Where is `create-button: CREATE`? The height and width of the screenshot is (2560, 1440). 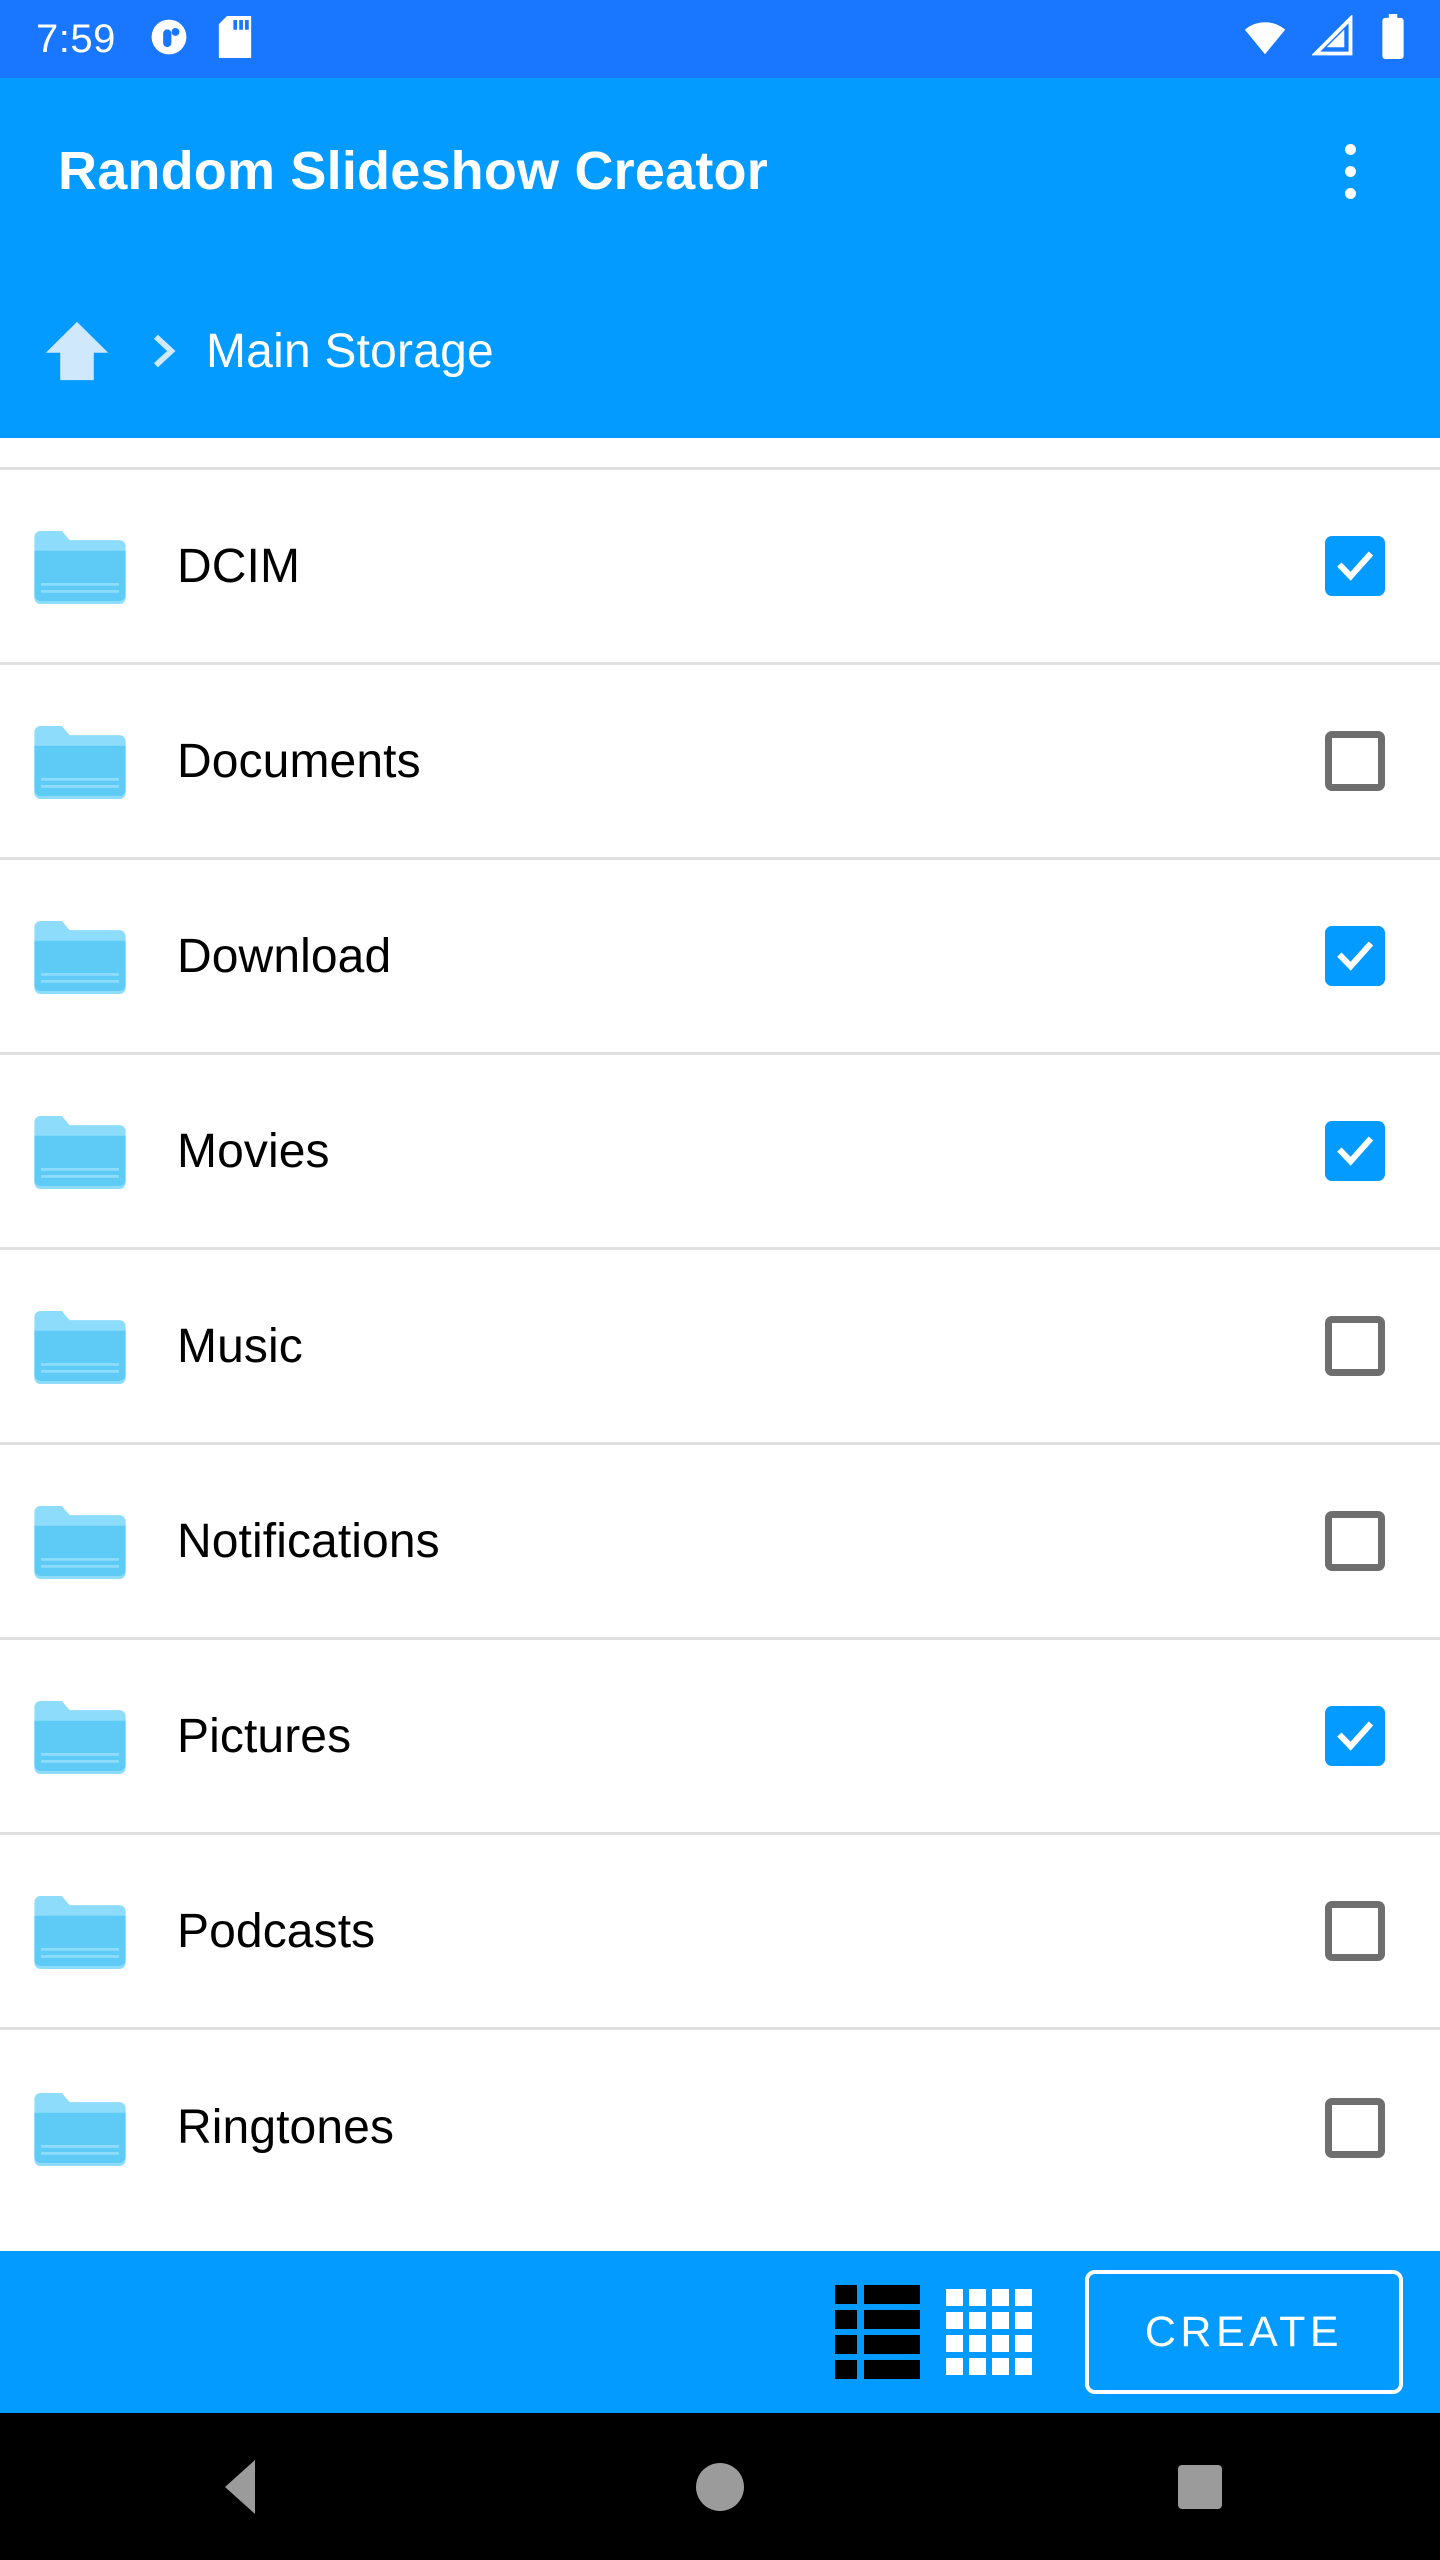 create-button: CREATE is located at coordinates (1244, 2332).